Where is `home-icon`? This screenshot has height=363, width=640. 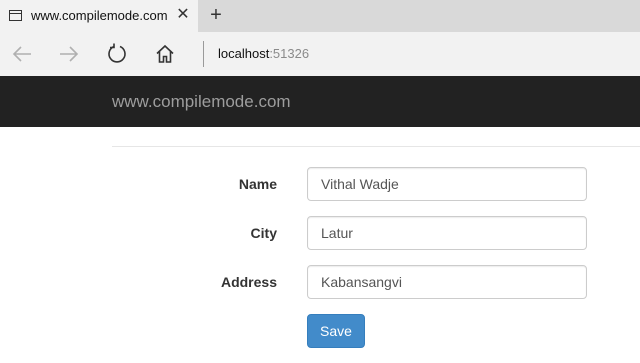
home-icon is located at coordinates (165, 54).